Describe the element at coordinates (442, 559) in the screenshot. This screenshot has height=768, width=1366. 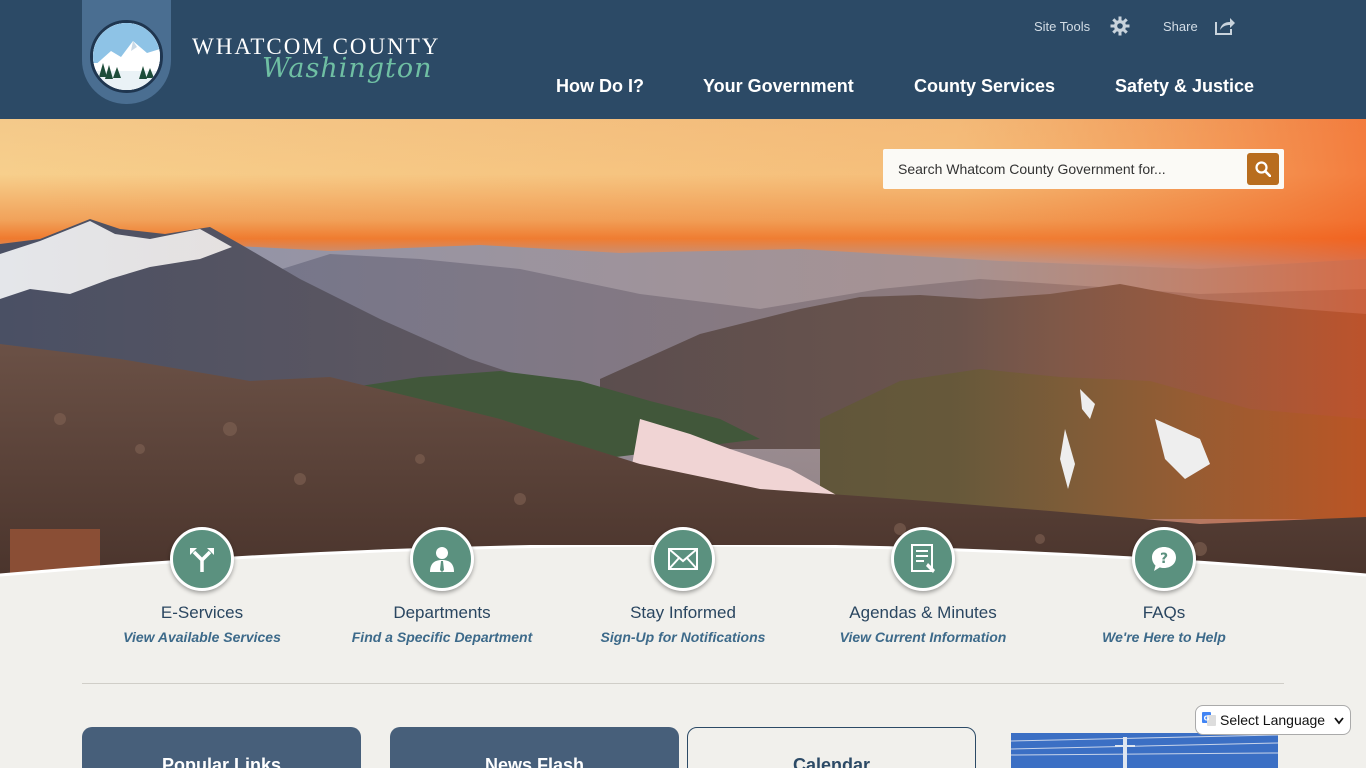
I see `person-icon` at that location.